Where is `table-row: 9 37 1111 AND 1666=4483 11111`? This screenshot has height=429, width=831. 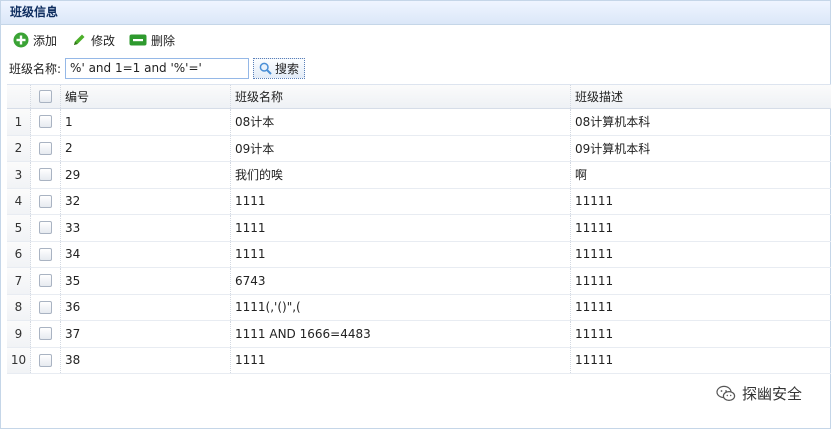
table-row: 9 37 1111 AND 1666=4483 11111 is located at coordinates (419, 334).